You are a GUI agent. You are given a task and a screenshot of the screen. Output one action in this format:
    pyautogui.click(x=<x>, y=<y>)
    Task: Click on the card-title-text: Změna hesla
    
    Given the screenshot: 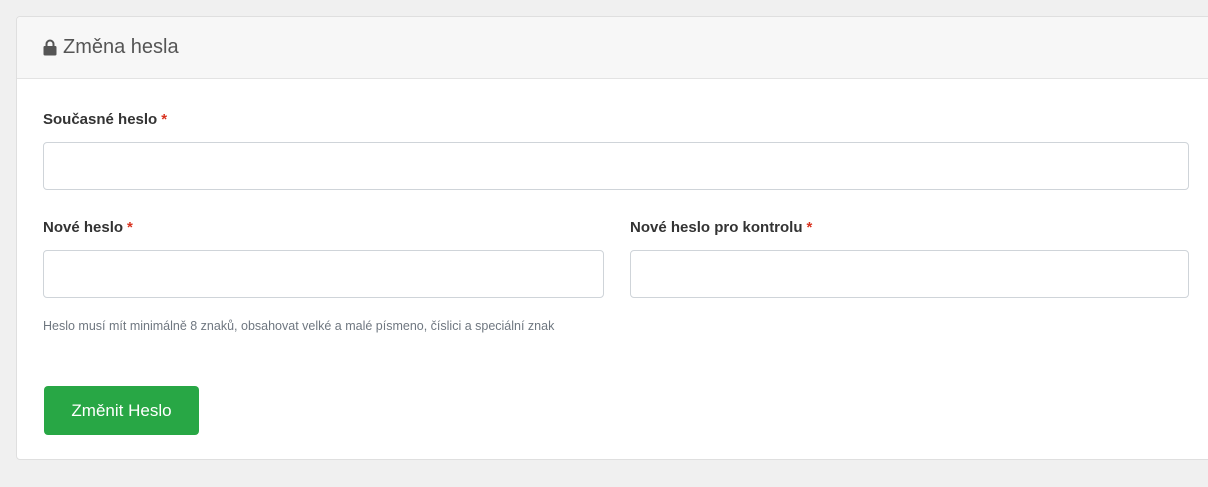 What is the action you would take?
    pyautogui.click(x=121, y=47)
    